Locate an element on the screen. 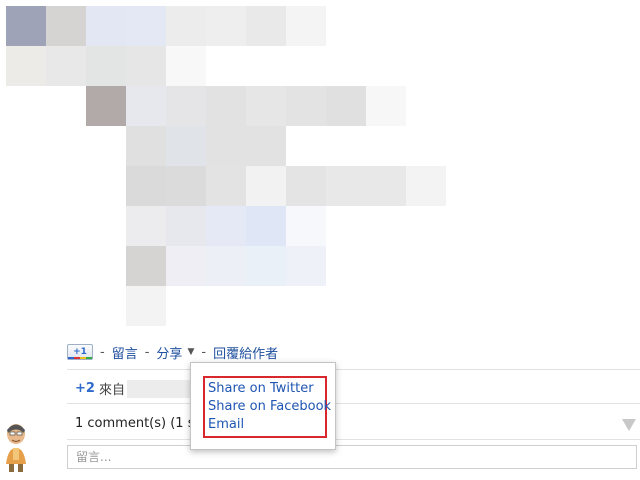 The image size is (640, 480). share-dropdown-menu: Share on Twitter Share on Facebook Email is located at coordinates (263, 406).